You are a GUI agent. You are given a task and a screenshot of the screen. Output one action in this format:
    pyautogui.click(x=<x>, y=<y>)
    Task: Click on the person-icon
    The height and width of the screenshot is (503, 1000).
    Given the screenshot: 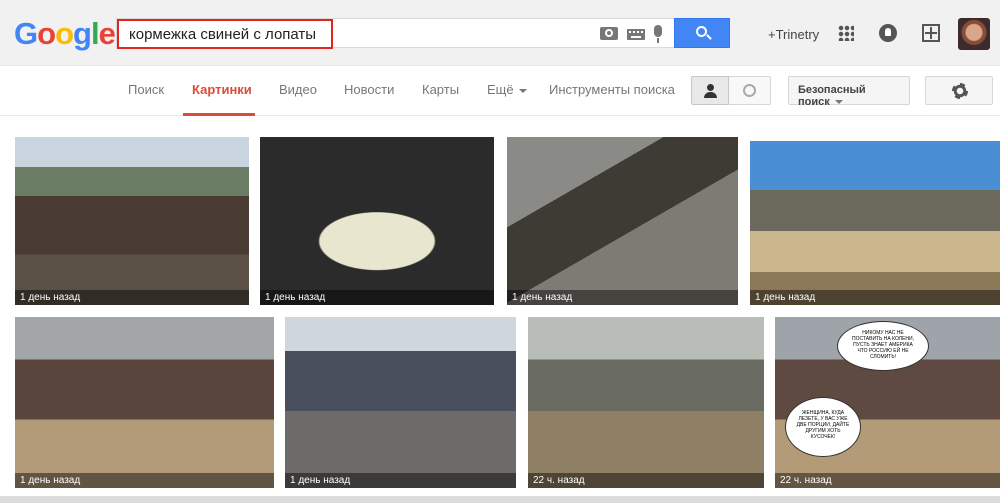 What is the action you would take?
    pyautogui.click(x=710, y=87)
    